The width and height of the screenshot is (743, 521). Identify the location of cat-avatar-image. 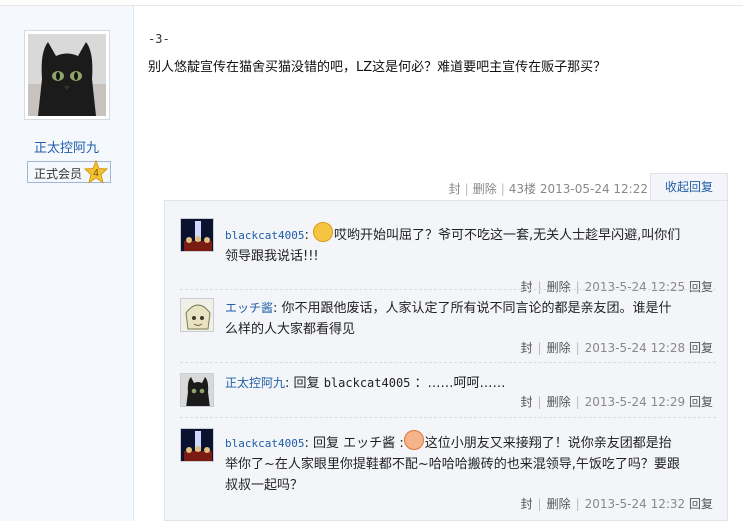
(67, 75).